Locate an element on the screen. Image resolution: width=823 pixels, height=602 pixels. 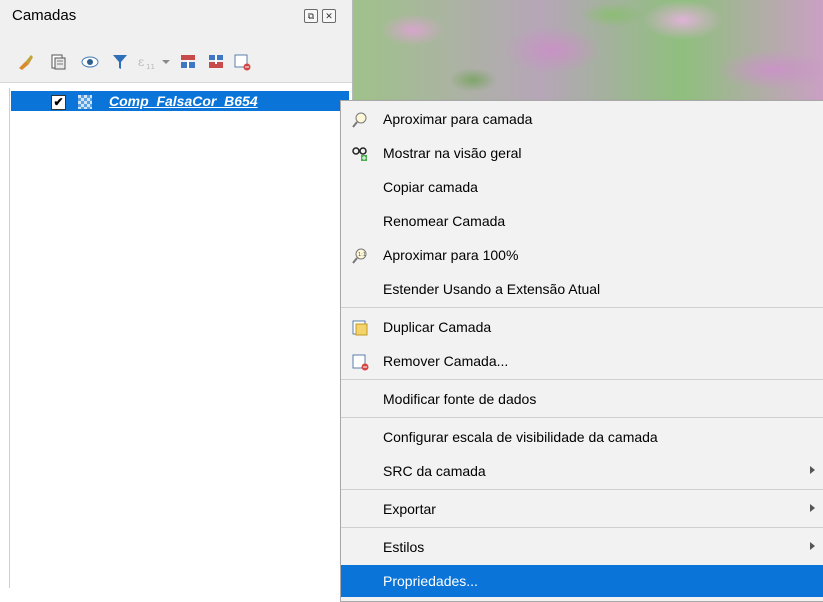
menu-item-stretch-extent: Estender Usando a Extensão Atual is located at coordinates (582, 289).